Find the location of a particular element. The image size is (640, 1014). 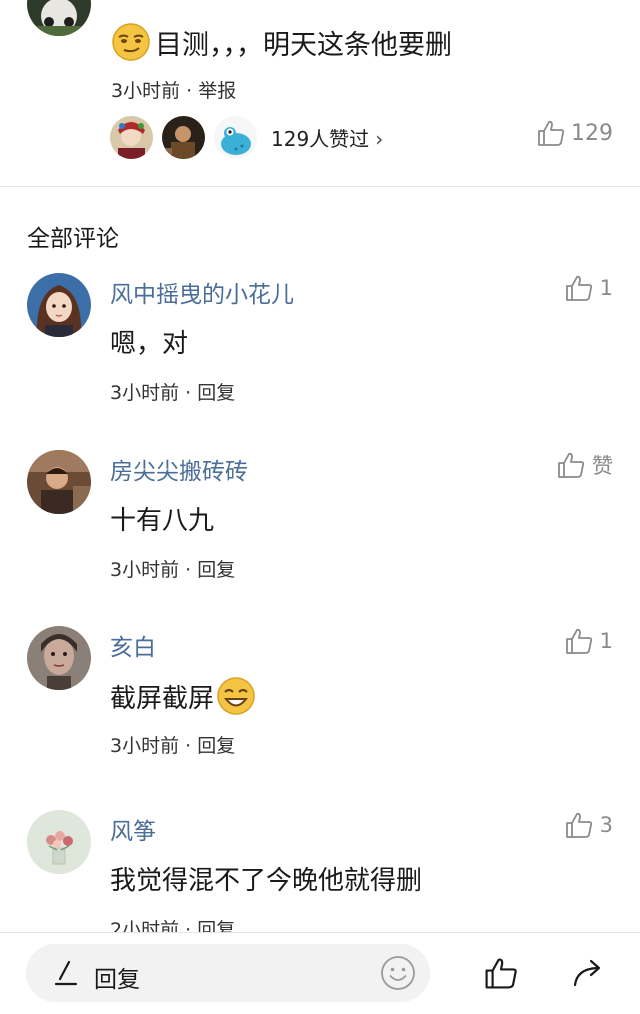

comment-text-content: 目测，，，明天这条他要删 is located at coordinates (303, 45).